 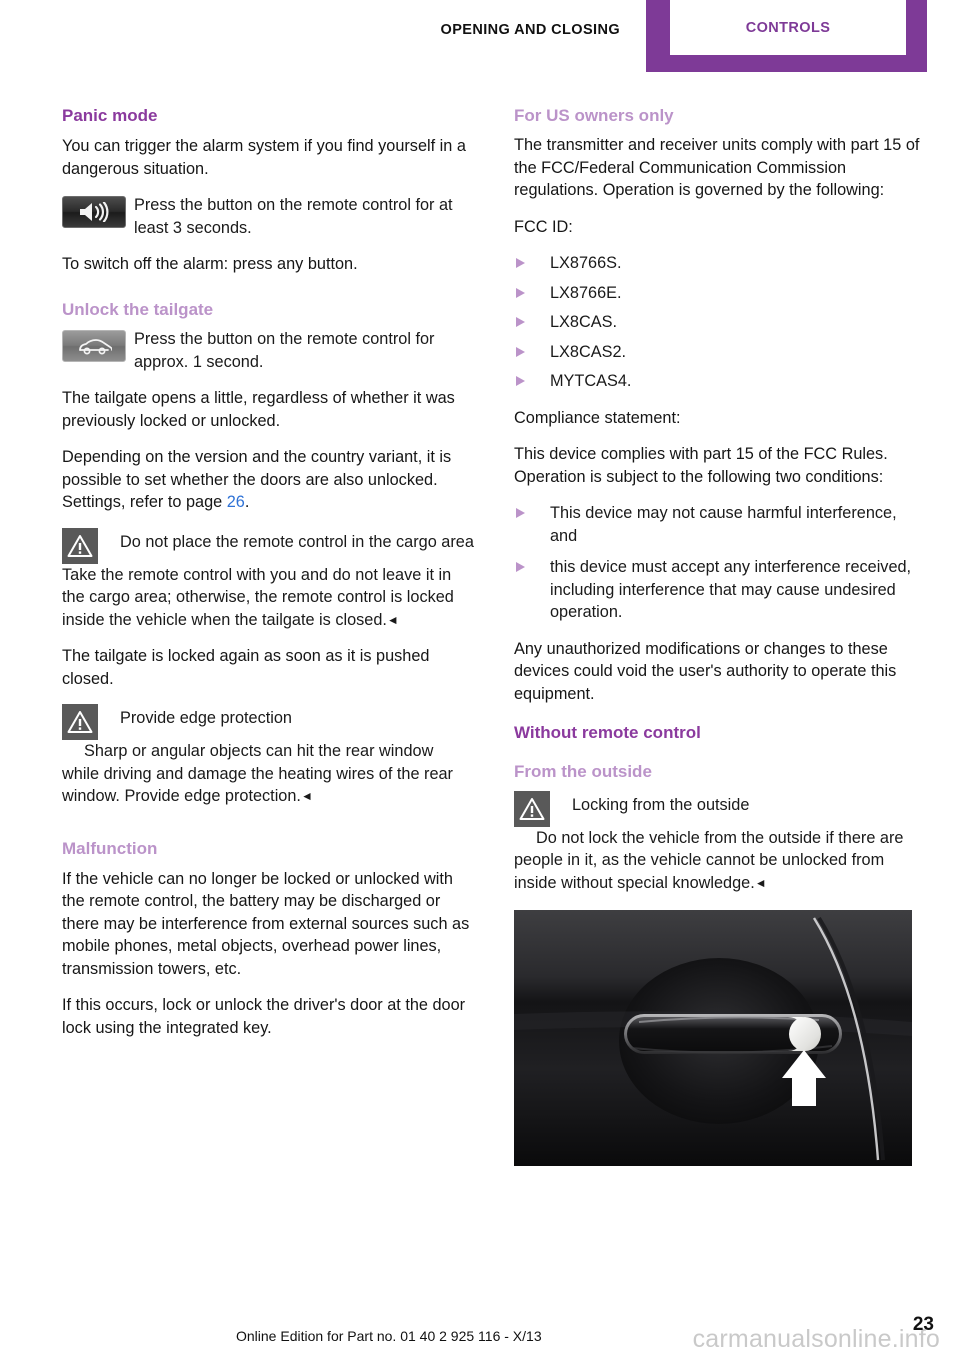 What do you see at coordinates (110, 115) in the screenshot?
I see `panic-mode-heading: Panic mode` at bounding box center [110, 115].